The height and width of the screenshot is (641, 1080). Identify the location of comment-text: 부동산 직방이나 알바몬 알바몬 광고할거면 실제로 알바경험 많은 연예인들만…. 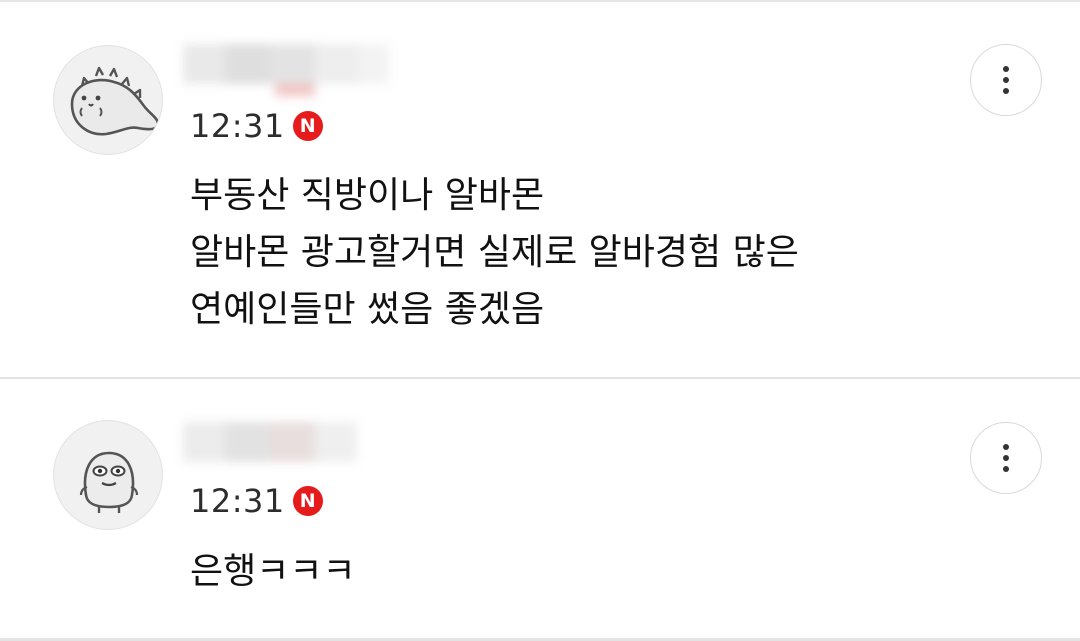
(494, 252).